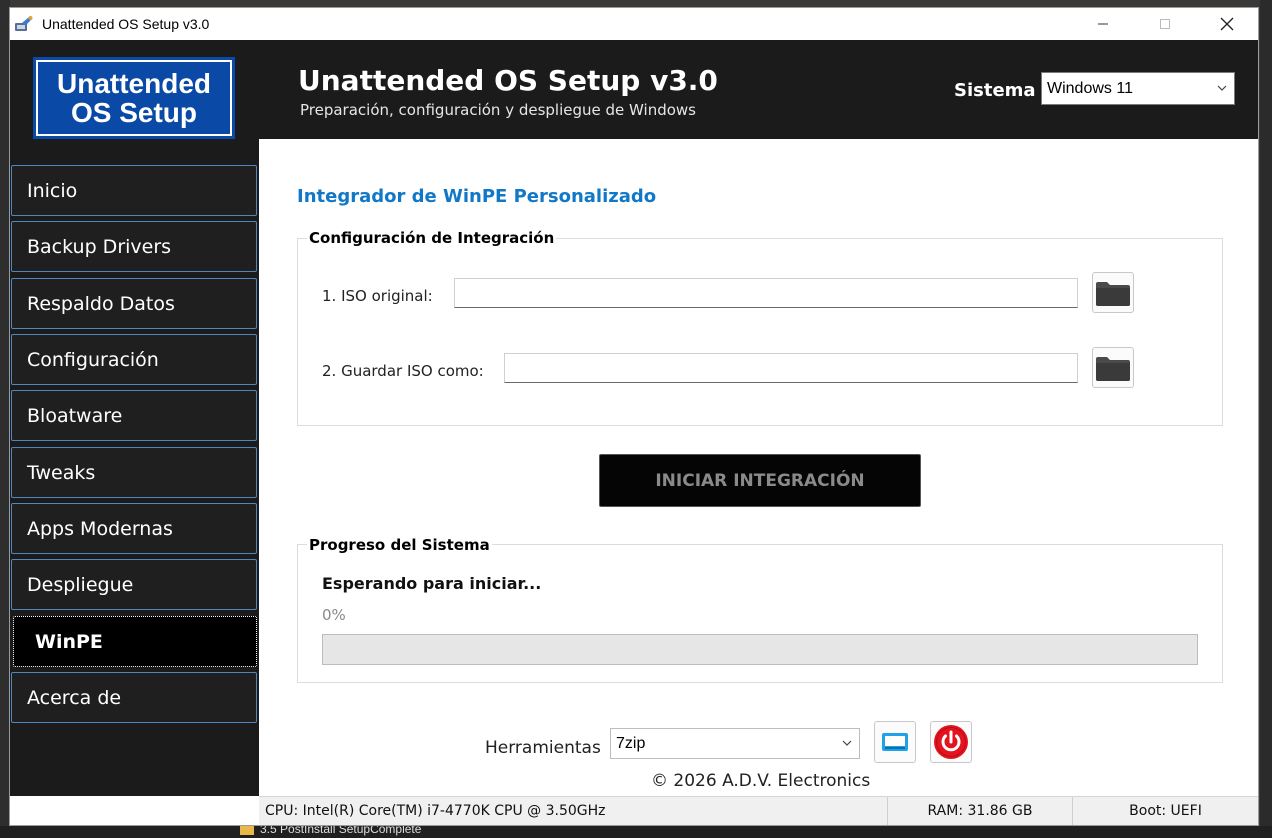  What do you see at coordinates (735, 743) in the screenshot?
I see `tools-select: 7zip` at bounding box center [735, 743].